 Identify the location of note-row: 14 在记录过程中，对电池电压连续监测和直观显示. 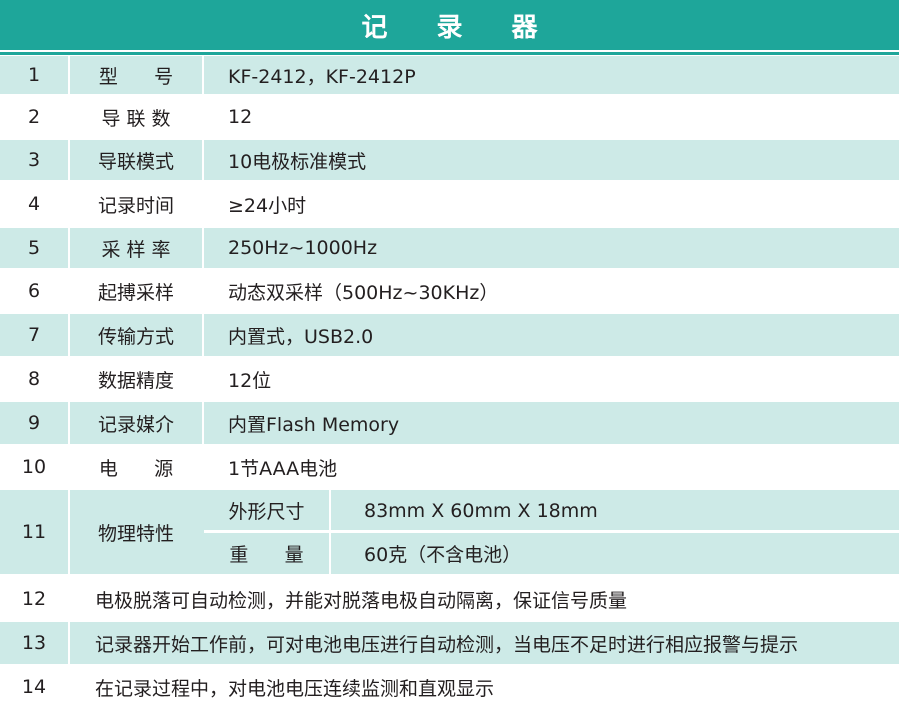
(449, 687).